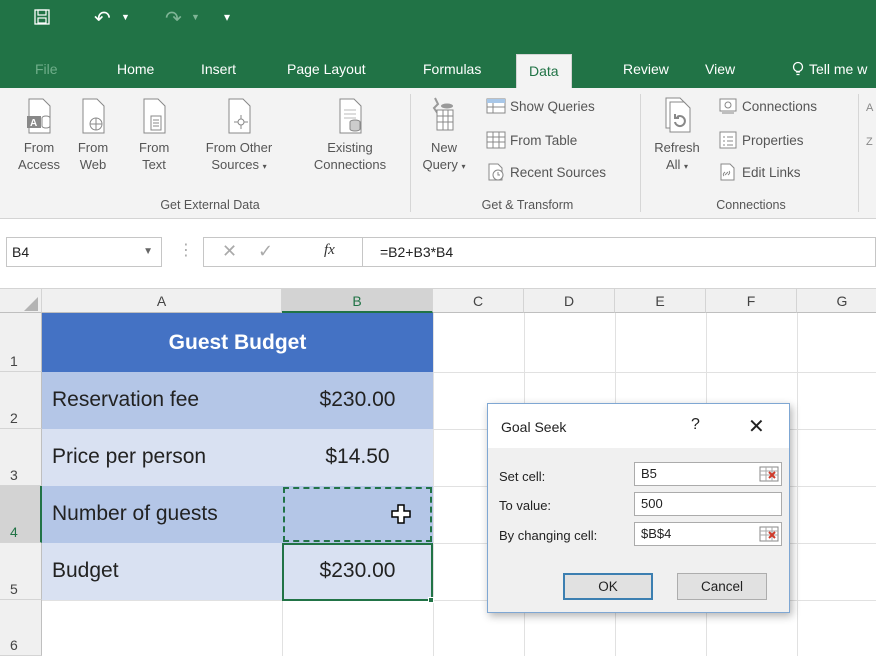  I want to click on properties-icon, so click(728, 140).